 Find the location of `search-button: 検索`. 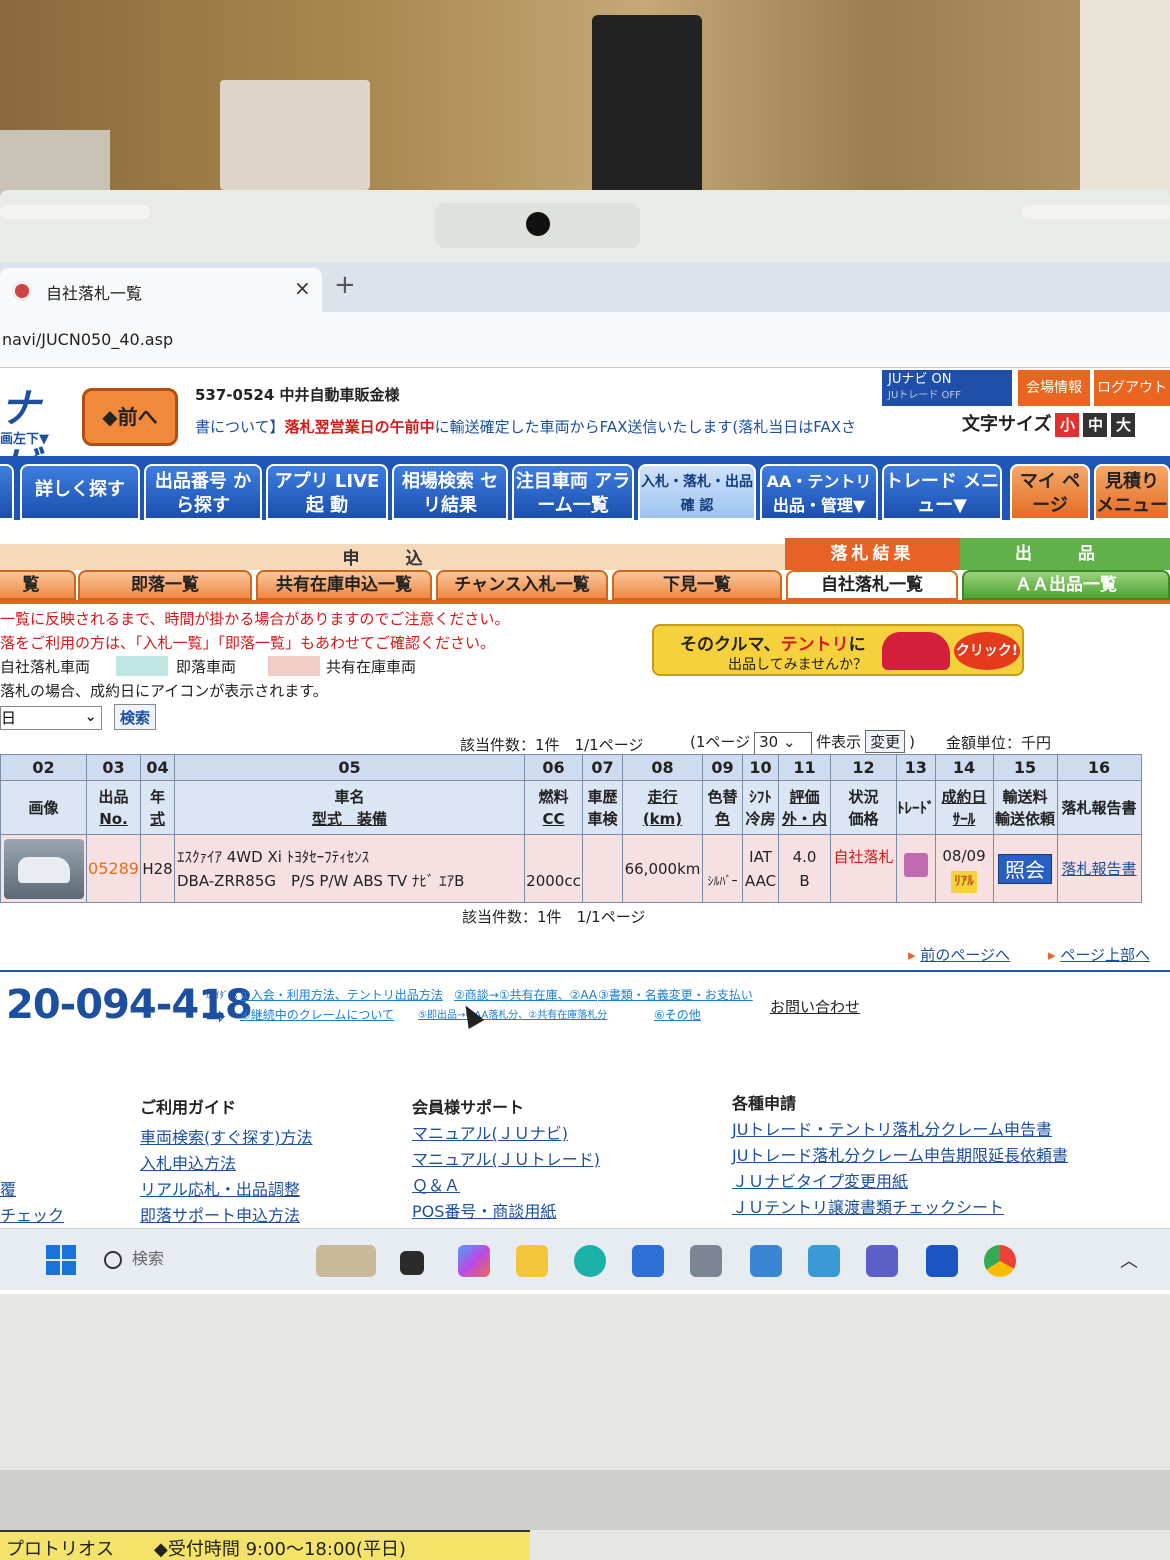

search-button: 検索 is located at coordinates (135, 717).